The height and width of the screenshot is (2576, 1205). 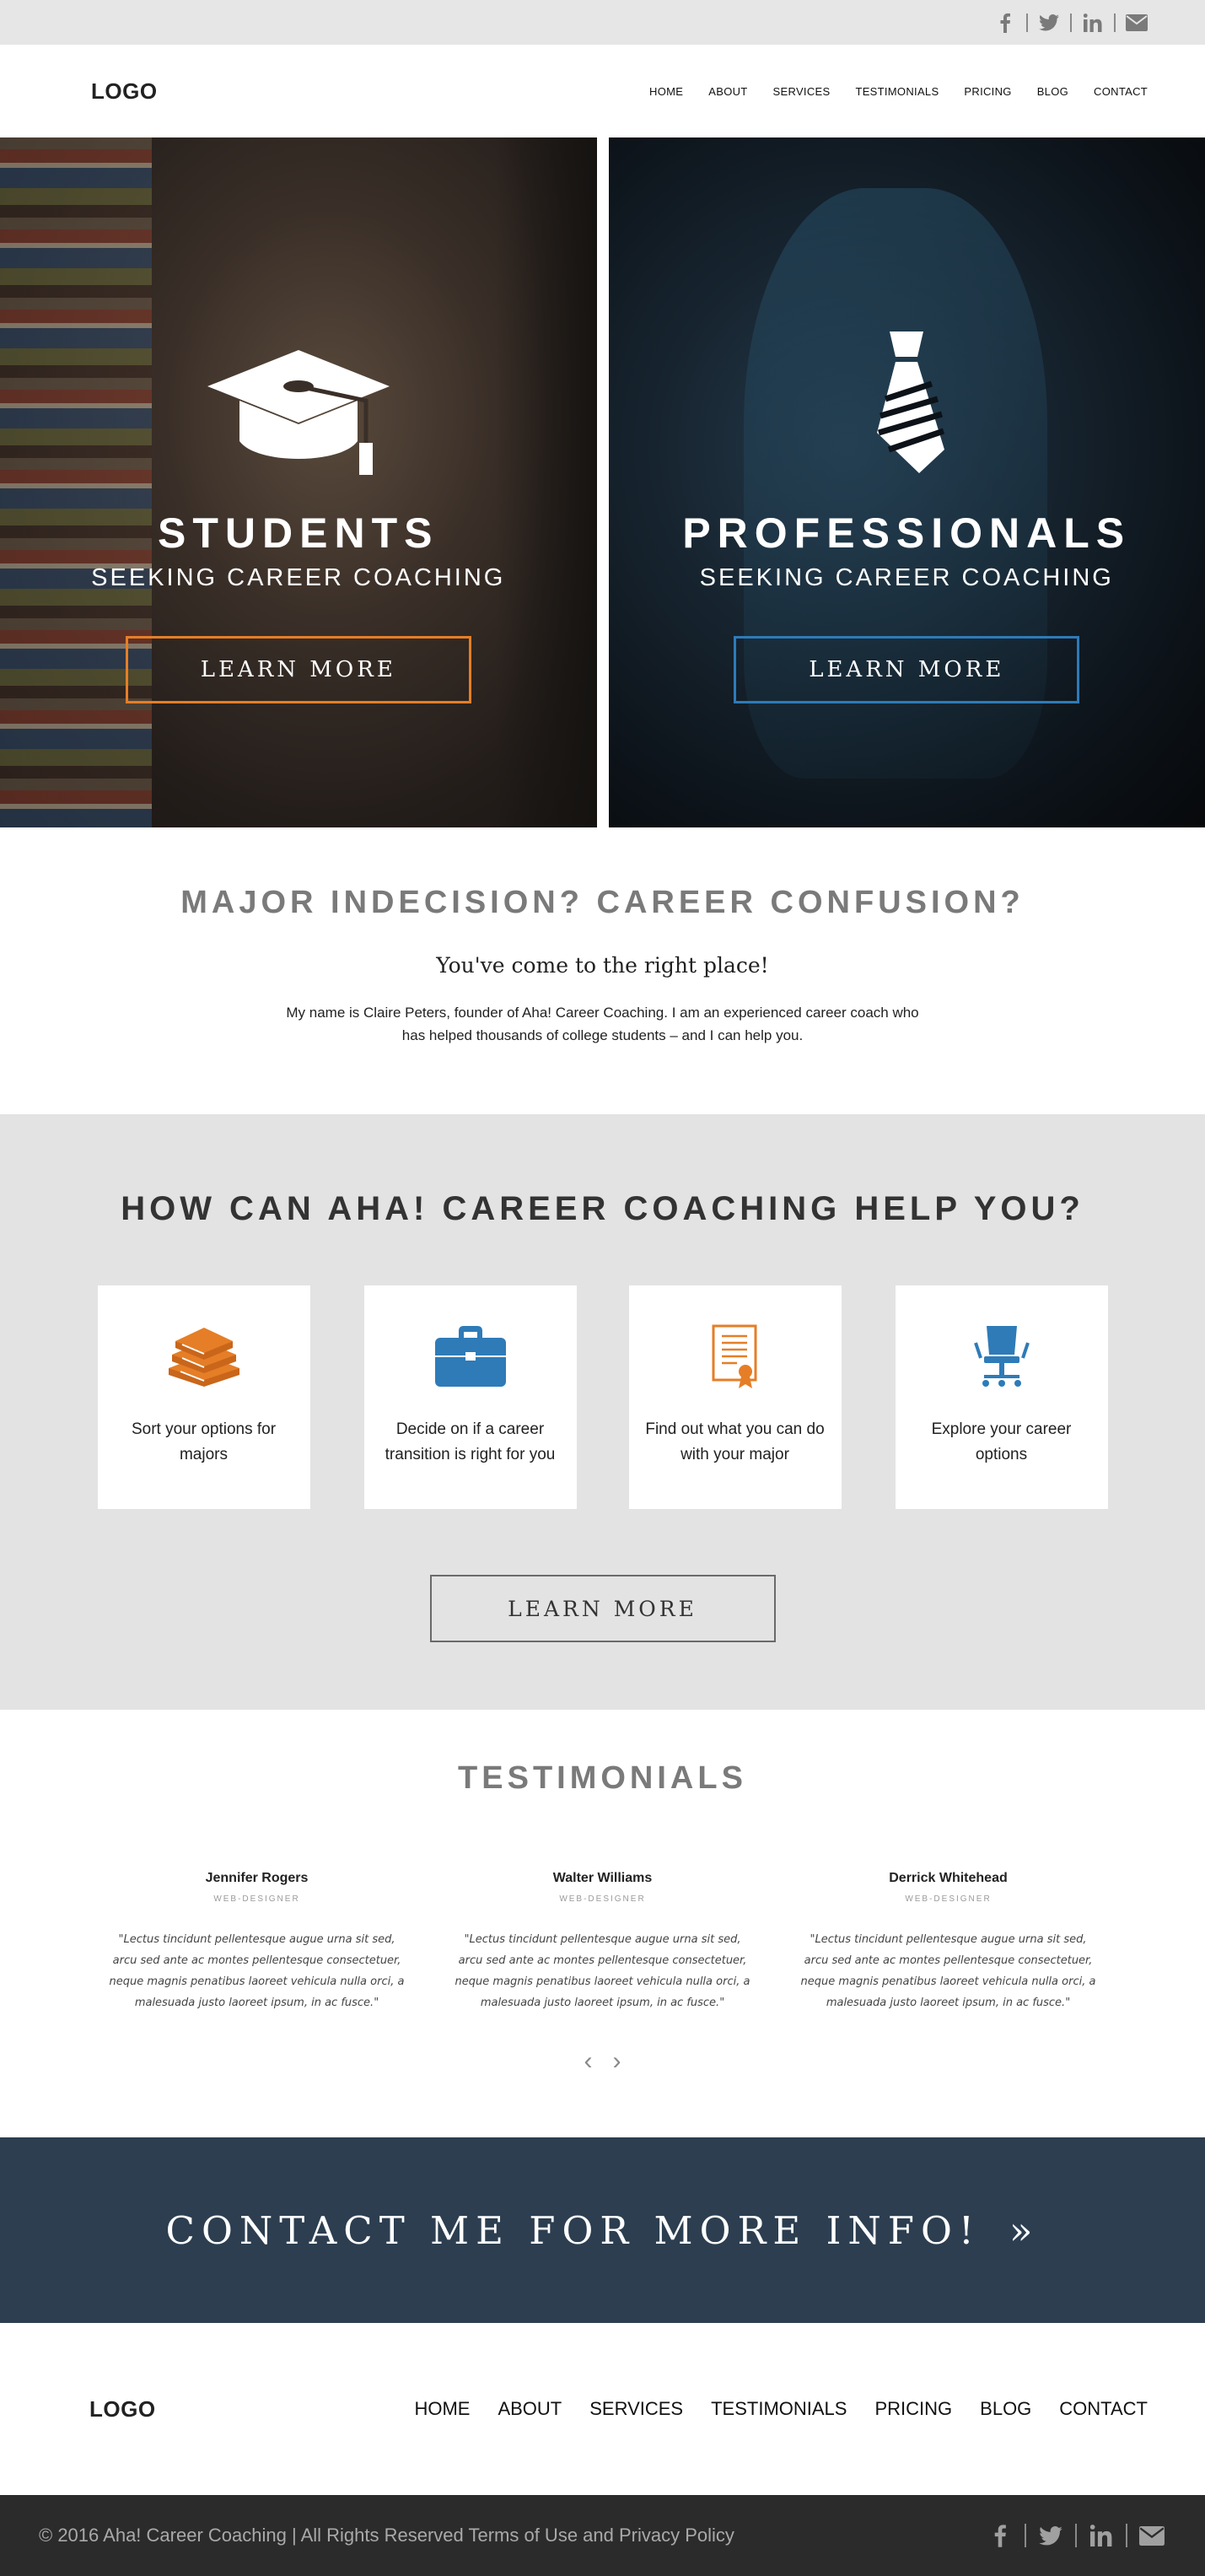 What do you see at coordinates (1002, 1441) in the screenshot?
I see `help-card-text: Explore your career options` at bounding box center [1002, 1441].